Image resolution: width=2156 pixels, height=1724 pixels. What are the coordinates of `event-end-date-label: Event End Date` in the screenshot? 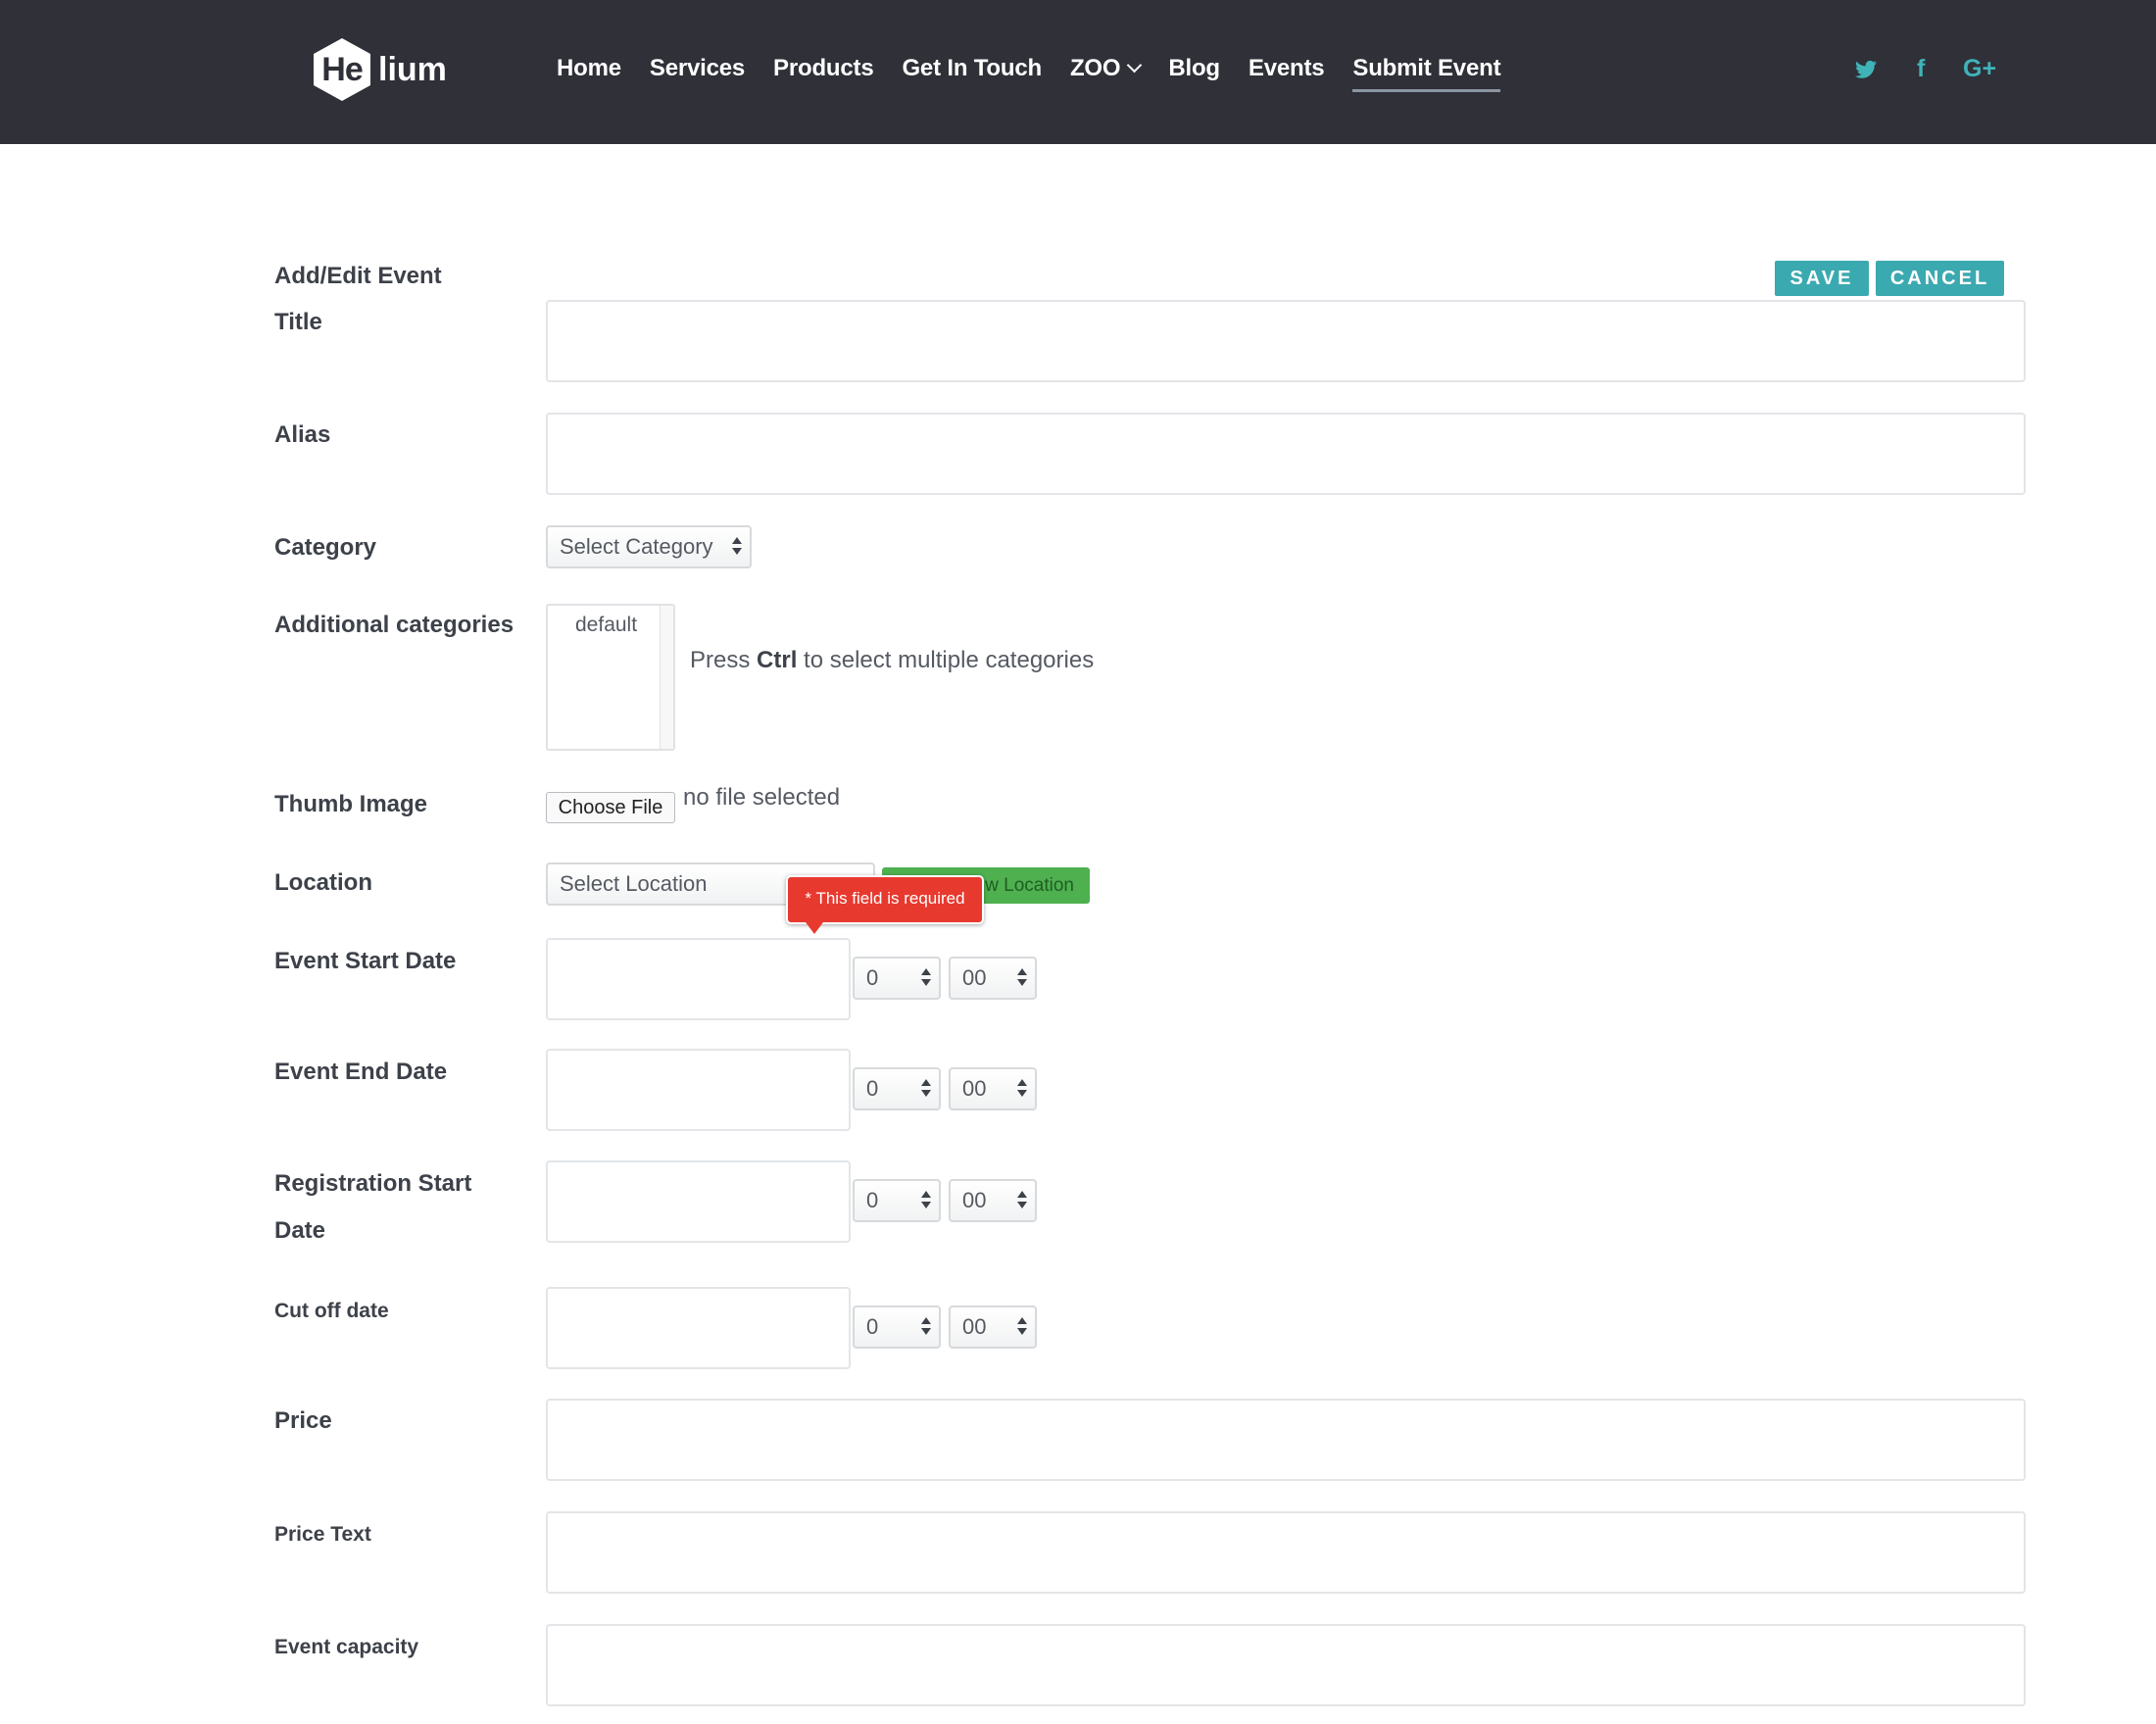 It's located at (361, 1072).